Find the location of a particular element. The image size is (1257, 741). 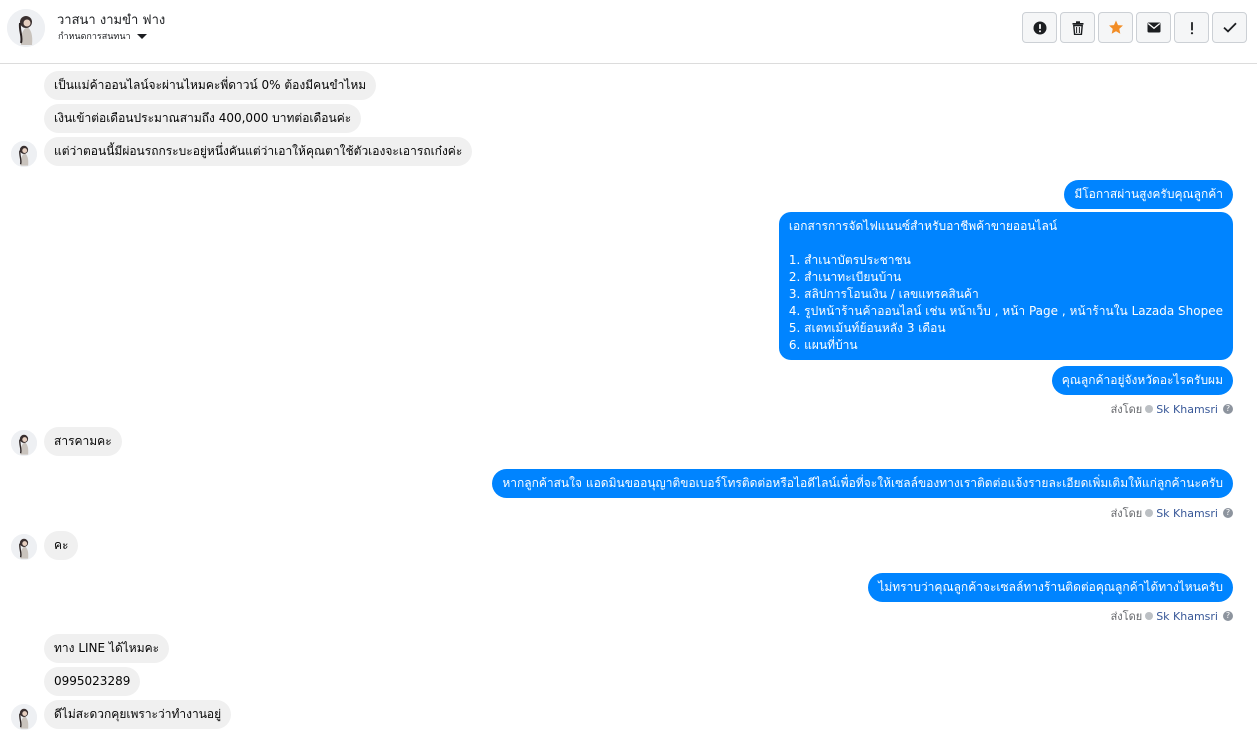

flag-button is located at coordinates (1191, 27).